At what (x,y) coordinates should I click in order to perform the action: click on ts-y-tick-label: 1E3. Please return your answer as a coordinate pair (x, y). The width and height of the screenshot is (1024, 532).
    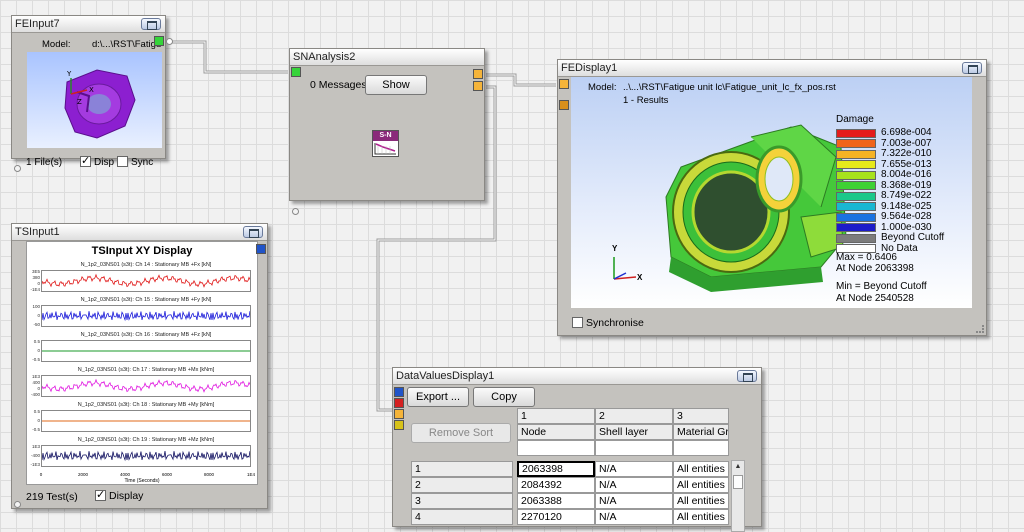
    Looking at the image, I should click on (35, 376).